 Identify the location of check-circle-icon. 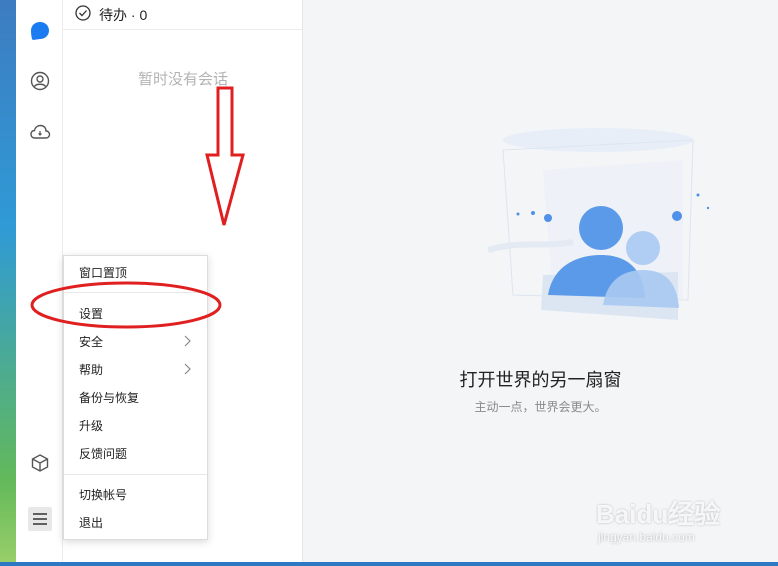
(83, 14).